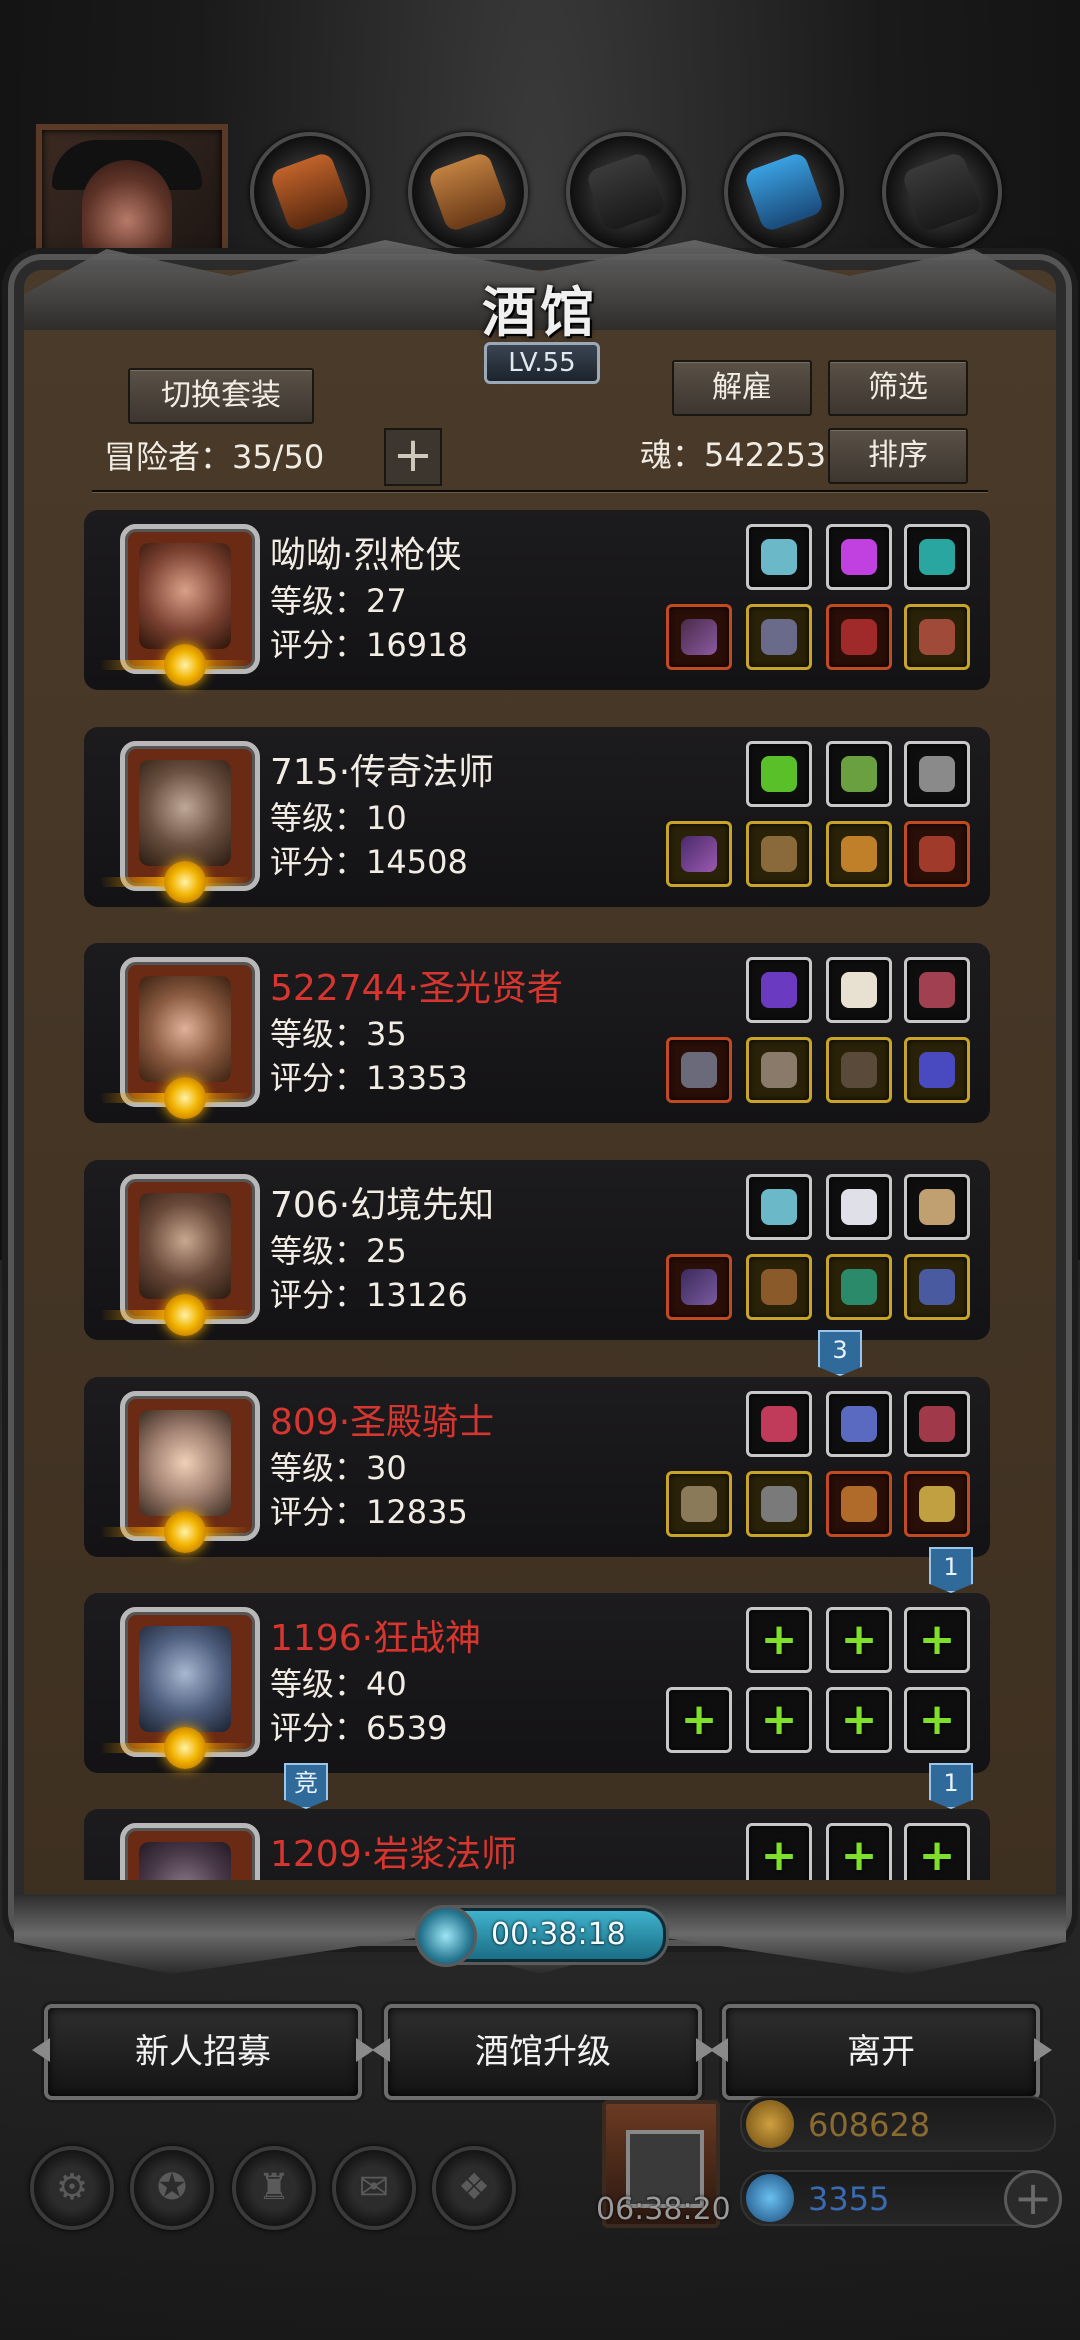 This screenshot has width=1080, height=2340. I want to click on equip-slot-shield-icon, so click(859, 1504).